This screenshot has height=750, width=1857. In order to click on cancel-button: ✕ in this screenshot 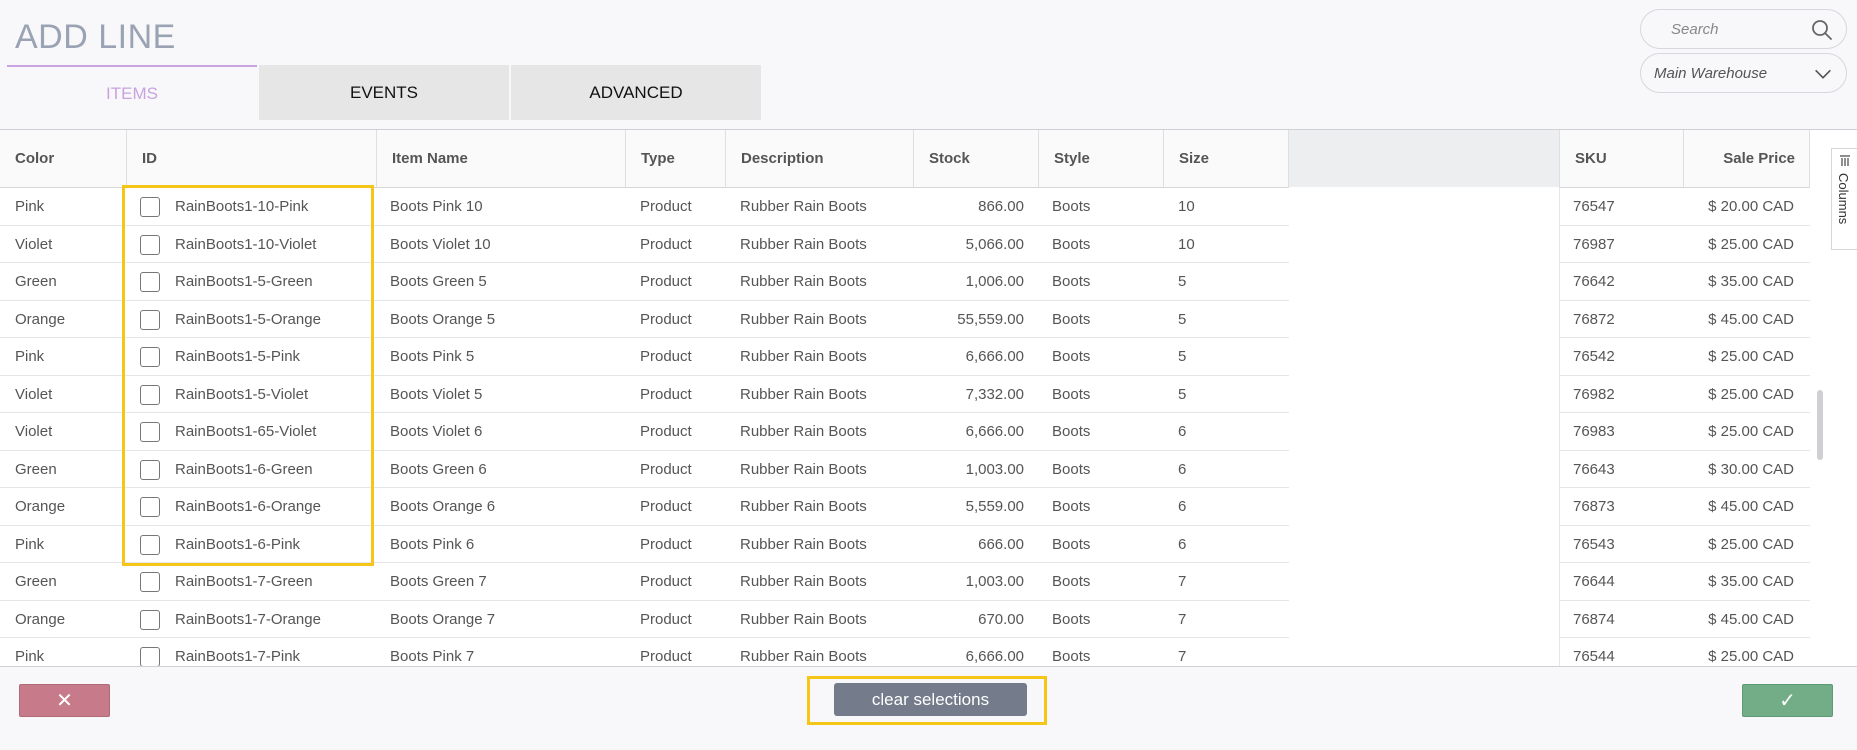, I will do `click(64, 700)`.